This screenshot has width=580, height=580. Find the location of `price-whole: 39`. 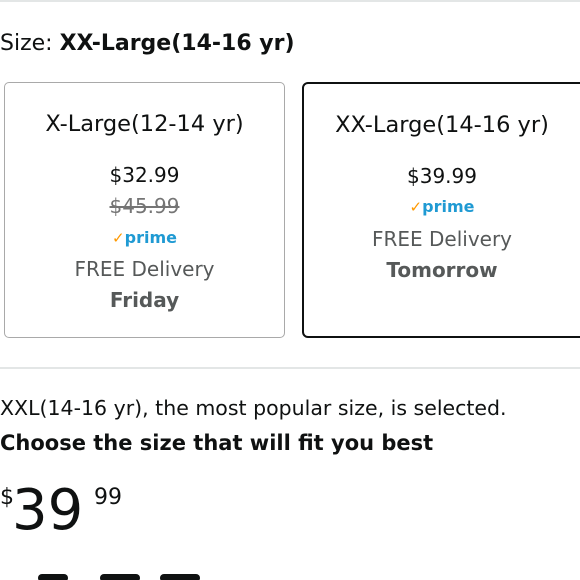

price-whole: 39 is located at coordinates (48, 510).